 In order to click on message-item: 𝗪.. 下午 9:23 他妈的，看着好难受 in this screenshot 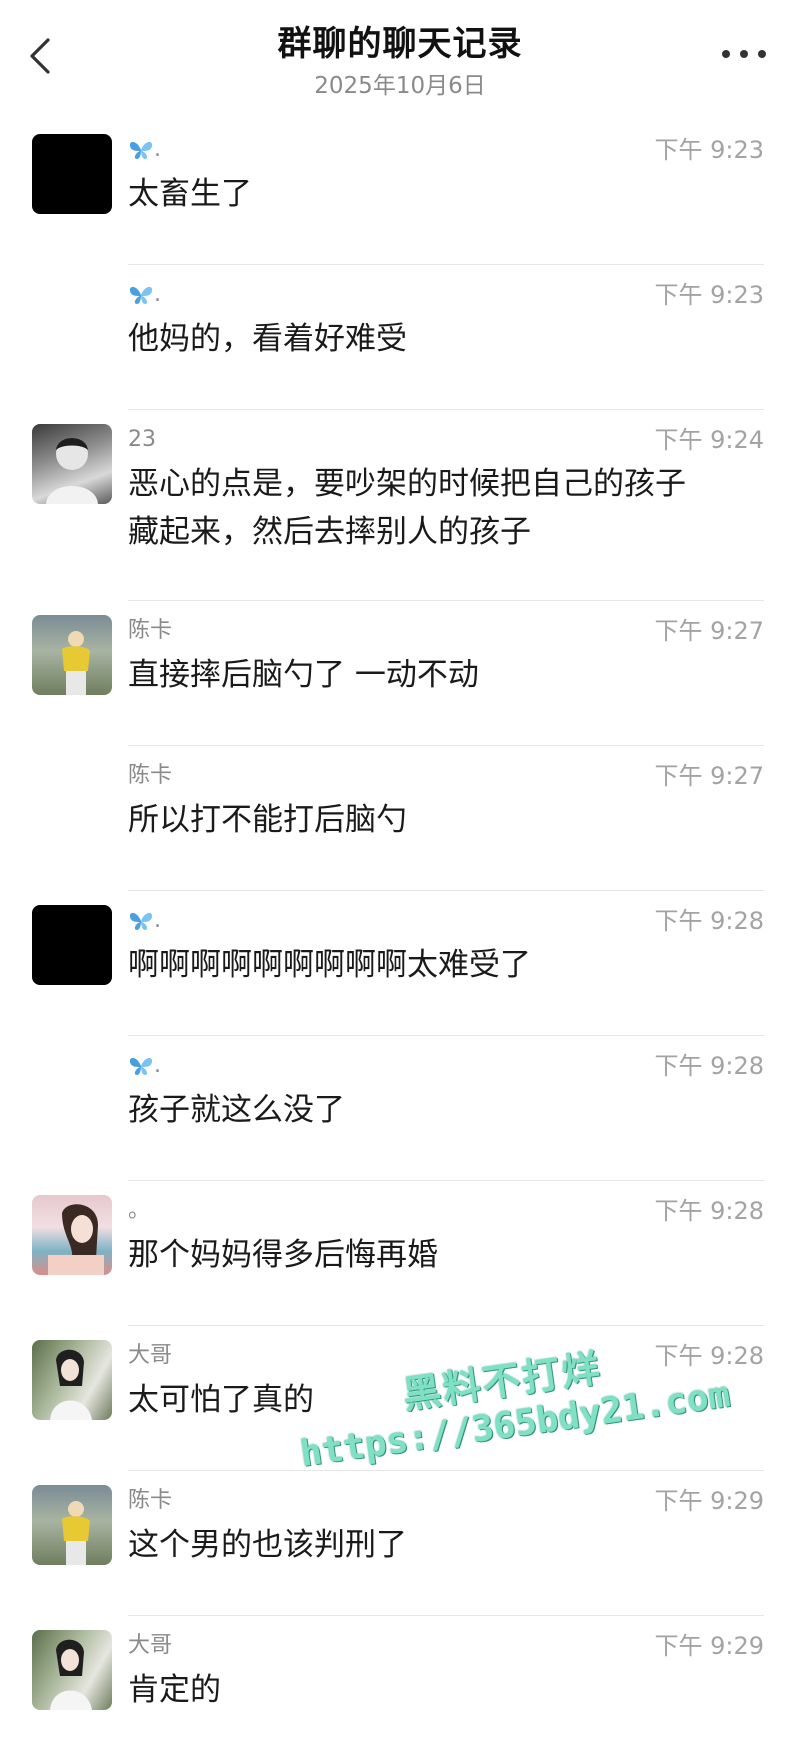, I will do `click(446, 337)`.